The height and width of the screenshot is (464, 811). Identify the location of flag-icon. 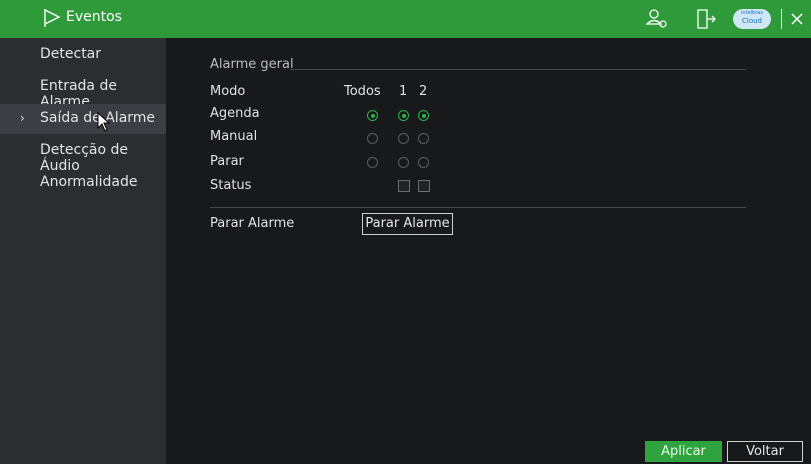
(52, 18).